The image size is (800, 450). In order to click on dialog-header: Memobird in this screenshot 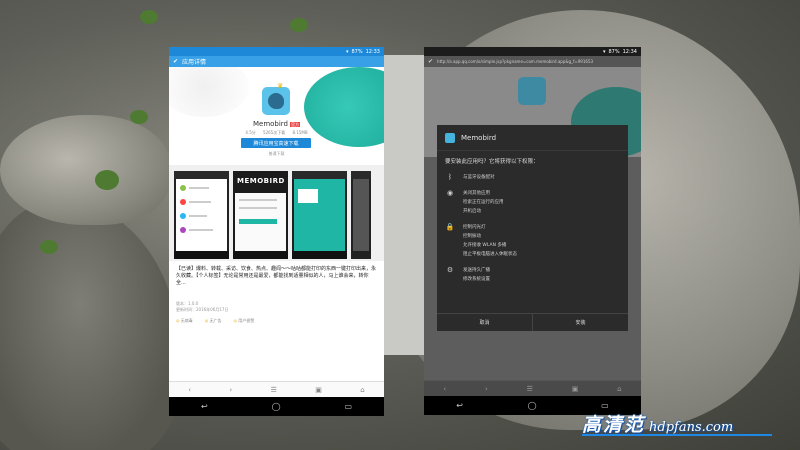, I will do `click(532, 138)`.